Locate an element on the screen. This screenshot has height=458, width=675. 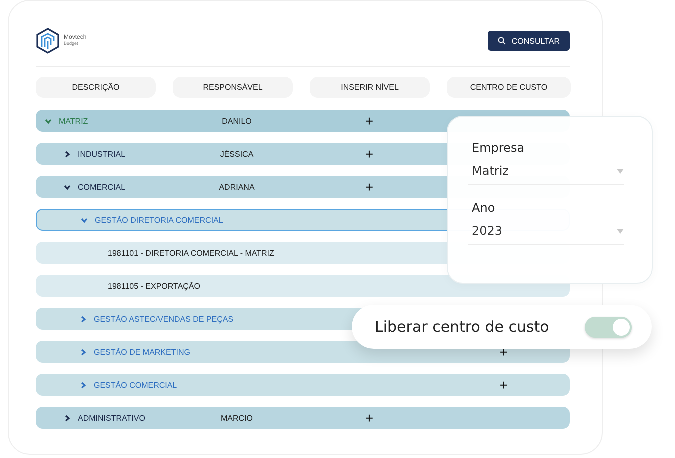
row-label: GESTÃO ASTEC/VENDAS DE PEÇAS is located at coordinates (164, 319).